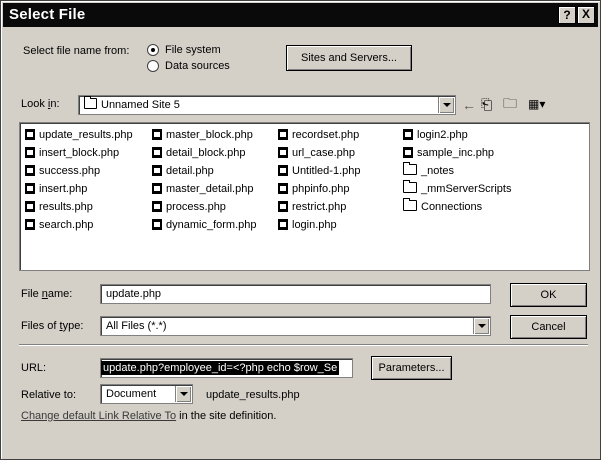 The width and height of the screenshot is (601, 460). Describe the element at coordinates (469, 105) in the screenshot. I see `back-arrow-icon: ←` at that location.